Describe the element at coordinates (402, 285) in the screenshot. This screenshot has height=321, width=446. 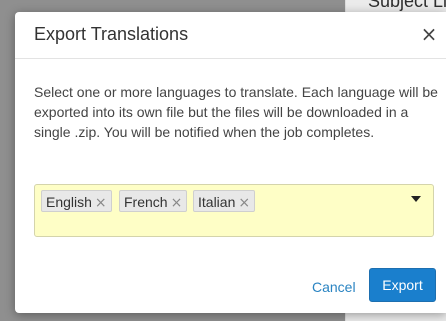
I see `export-button: Export` at that location.